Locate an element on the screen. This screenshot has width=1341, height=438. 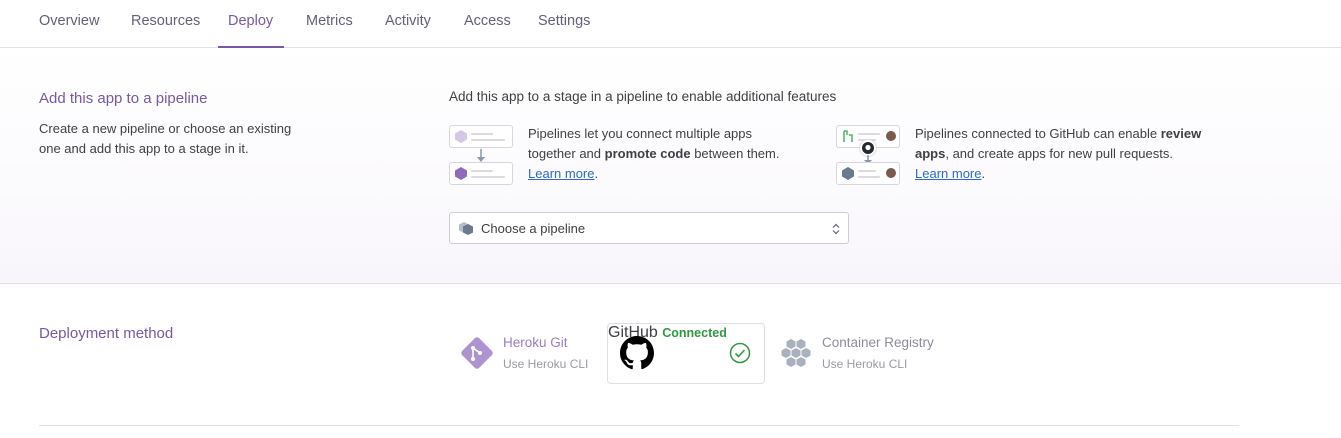
tab-resources: Resources is located at coordinates (165, 24).